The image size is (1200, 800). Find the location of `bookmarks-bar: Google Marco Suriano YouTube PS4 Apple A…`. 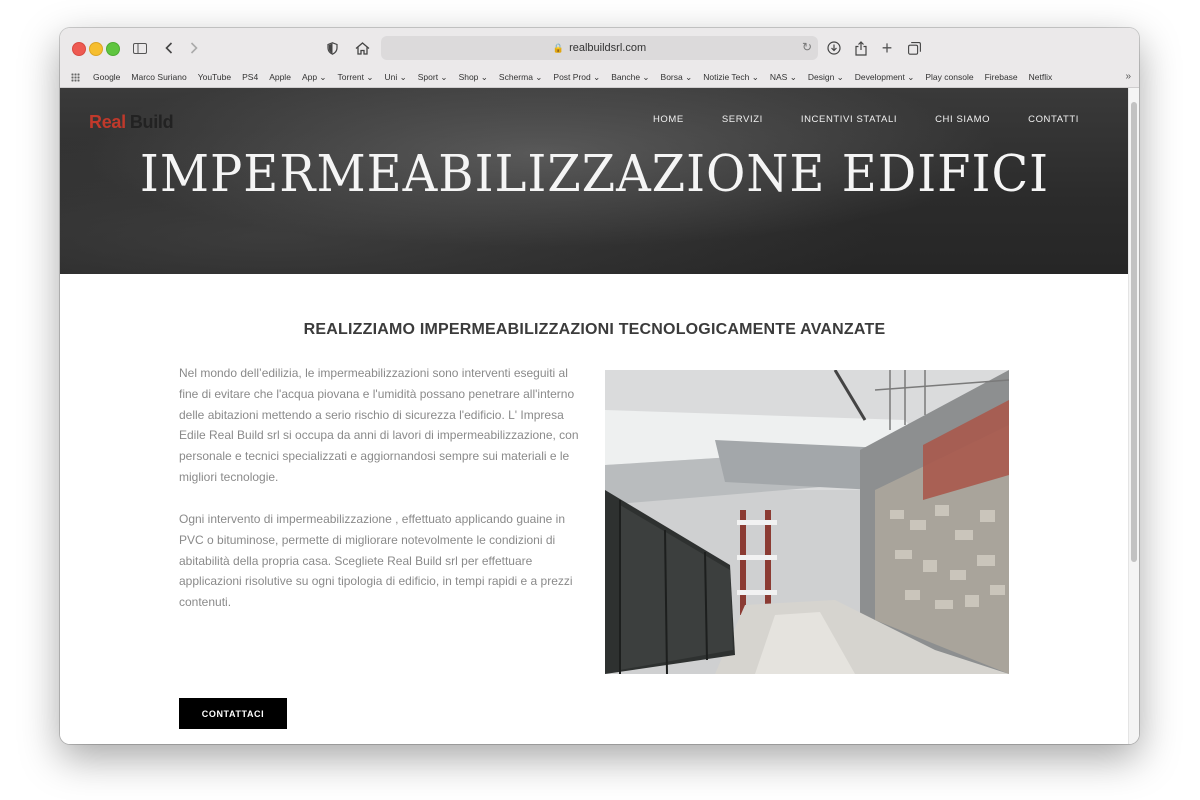

bookmarks-bar: Google Marco Suriano YouTube PS4 Apple A… is located at coordinates (599, 78).